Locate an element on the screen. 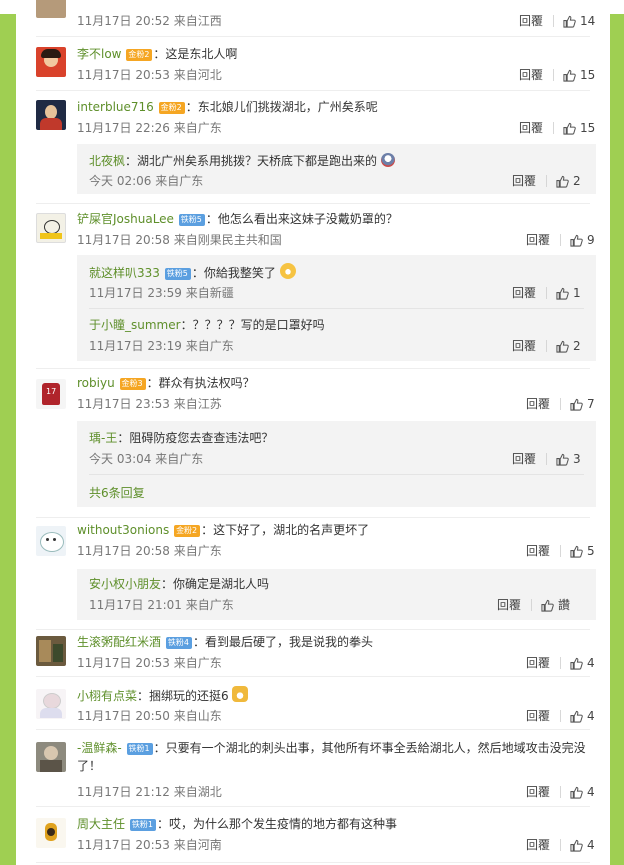 The image size is (624, 865). username-link: 周大主任 is located at coordinates (101, 824).